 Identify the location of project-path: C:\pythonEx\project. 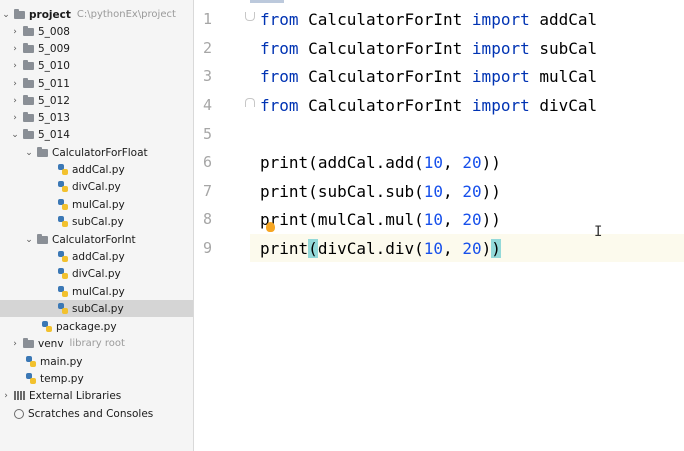
(126, 14).